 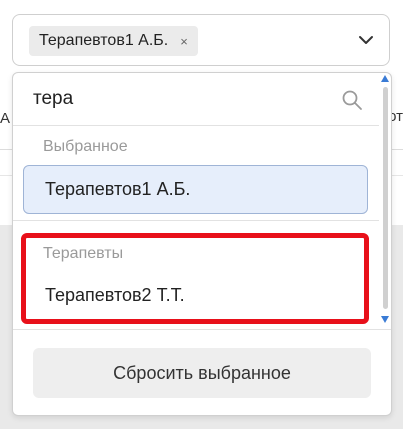 What do you see at coordinates (85, 146) in the screenshot?
I see `group-title-selected: Выбранное` at bounding box center [85, 146].